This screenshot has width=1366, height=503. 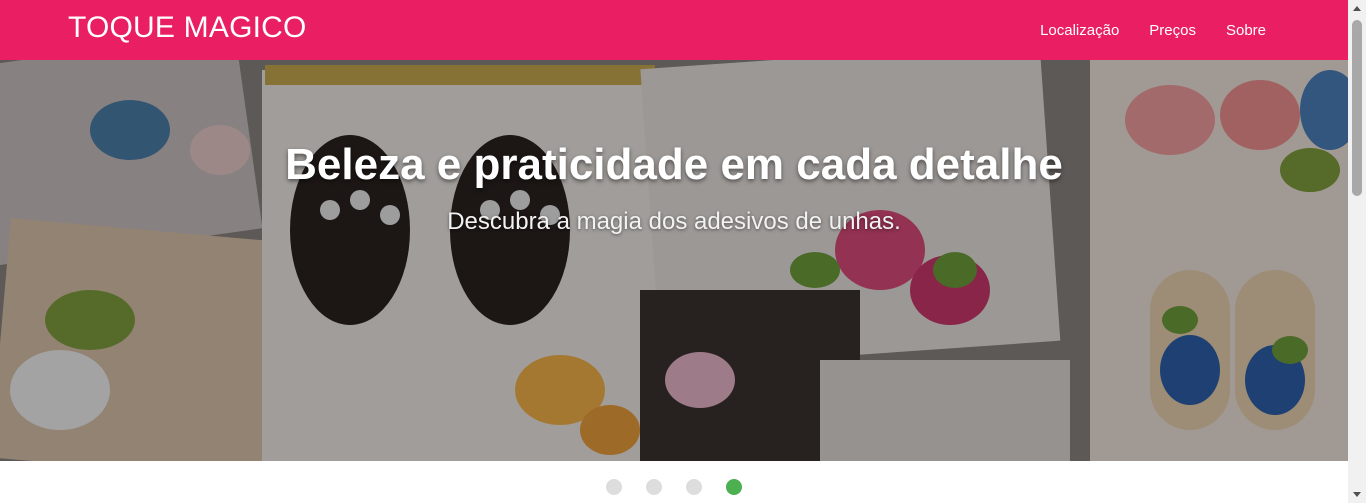 What do you see at coordinates (674, 30) in the screenshot?
I see `navbar: TOQUE MAGICO Localização Preços Sobre` at bounding box center [674, 30].